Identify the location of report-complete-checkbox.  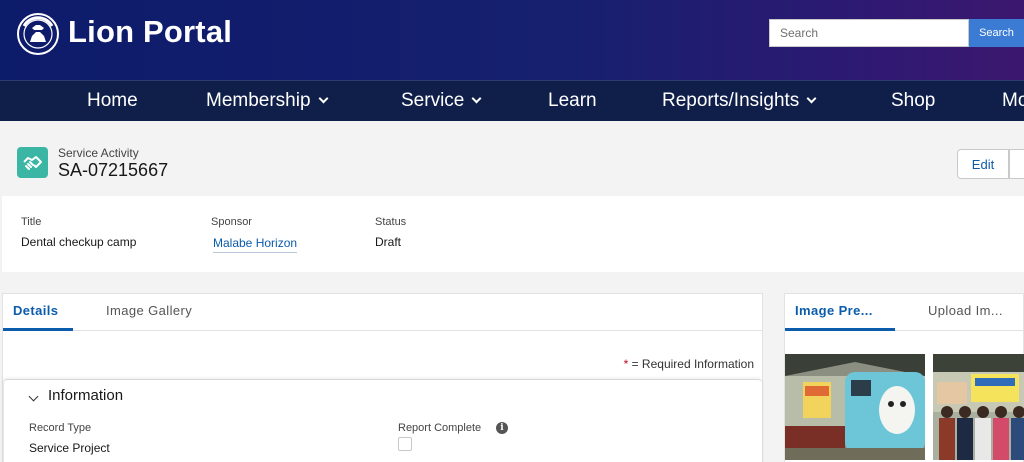
(405, 444).